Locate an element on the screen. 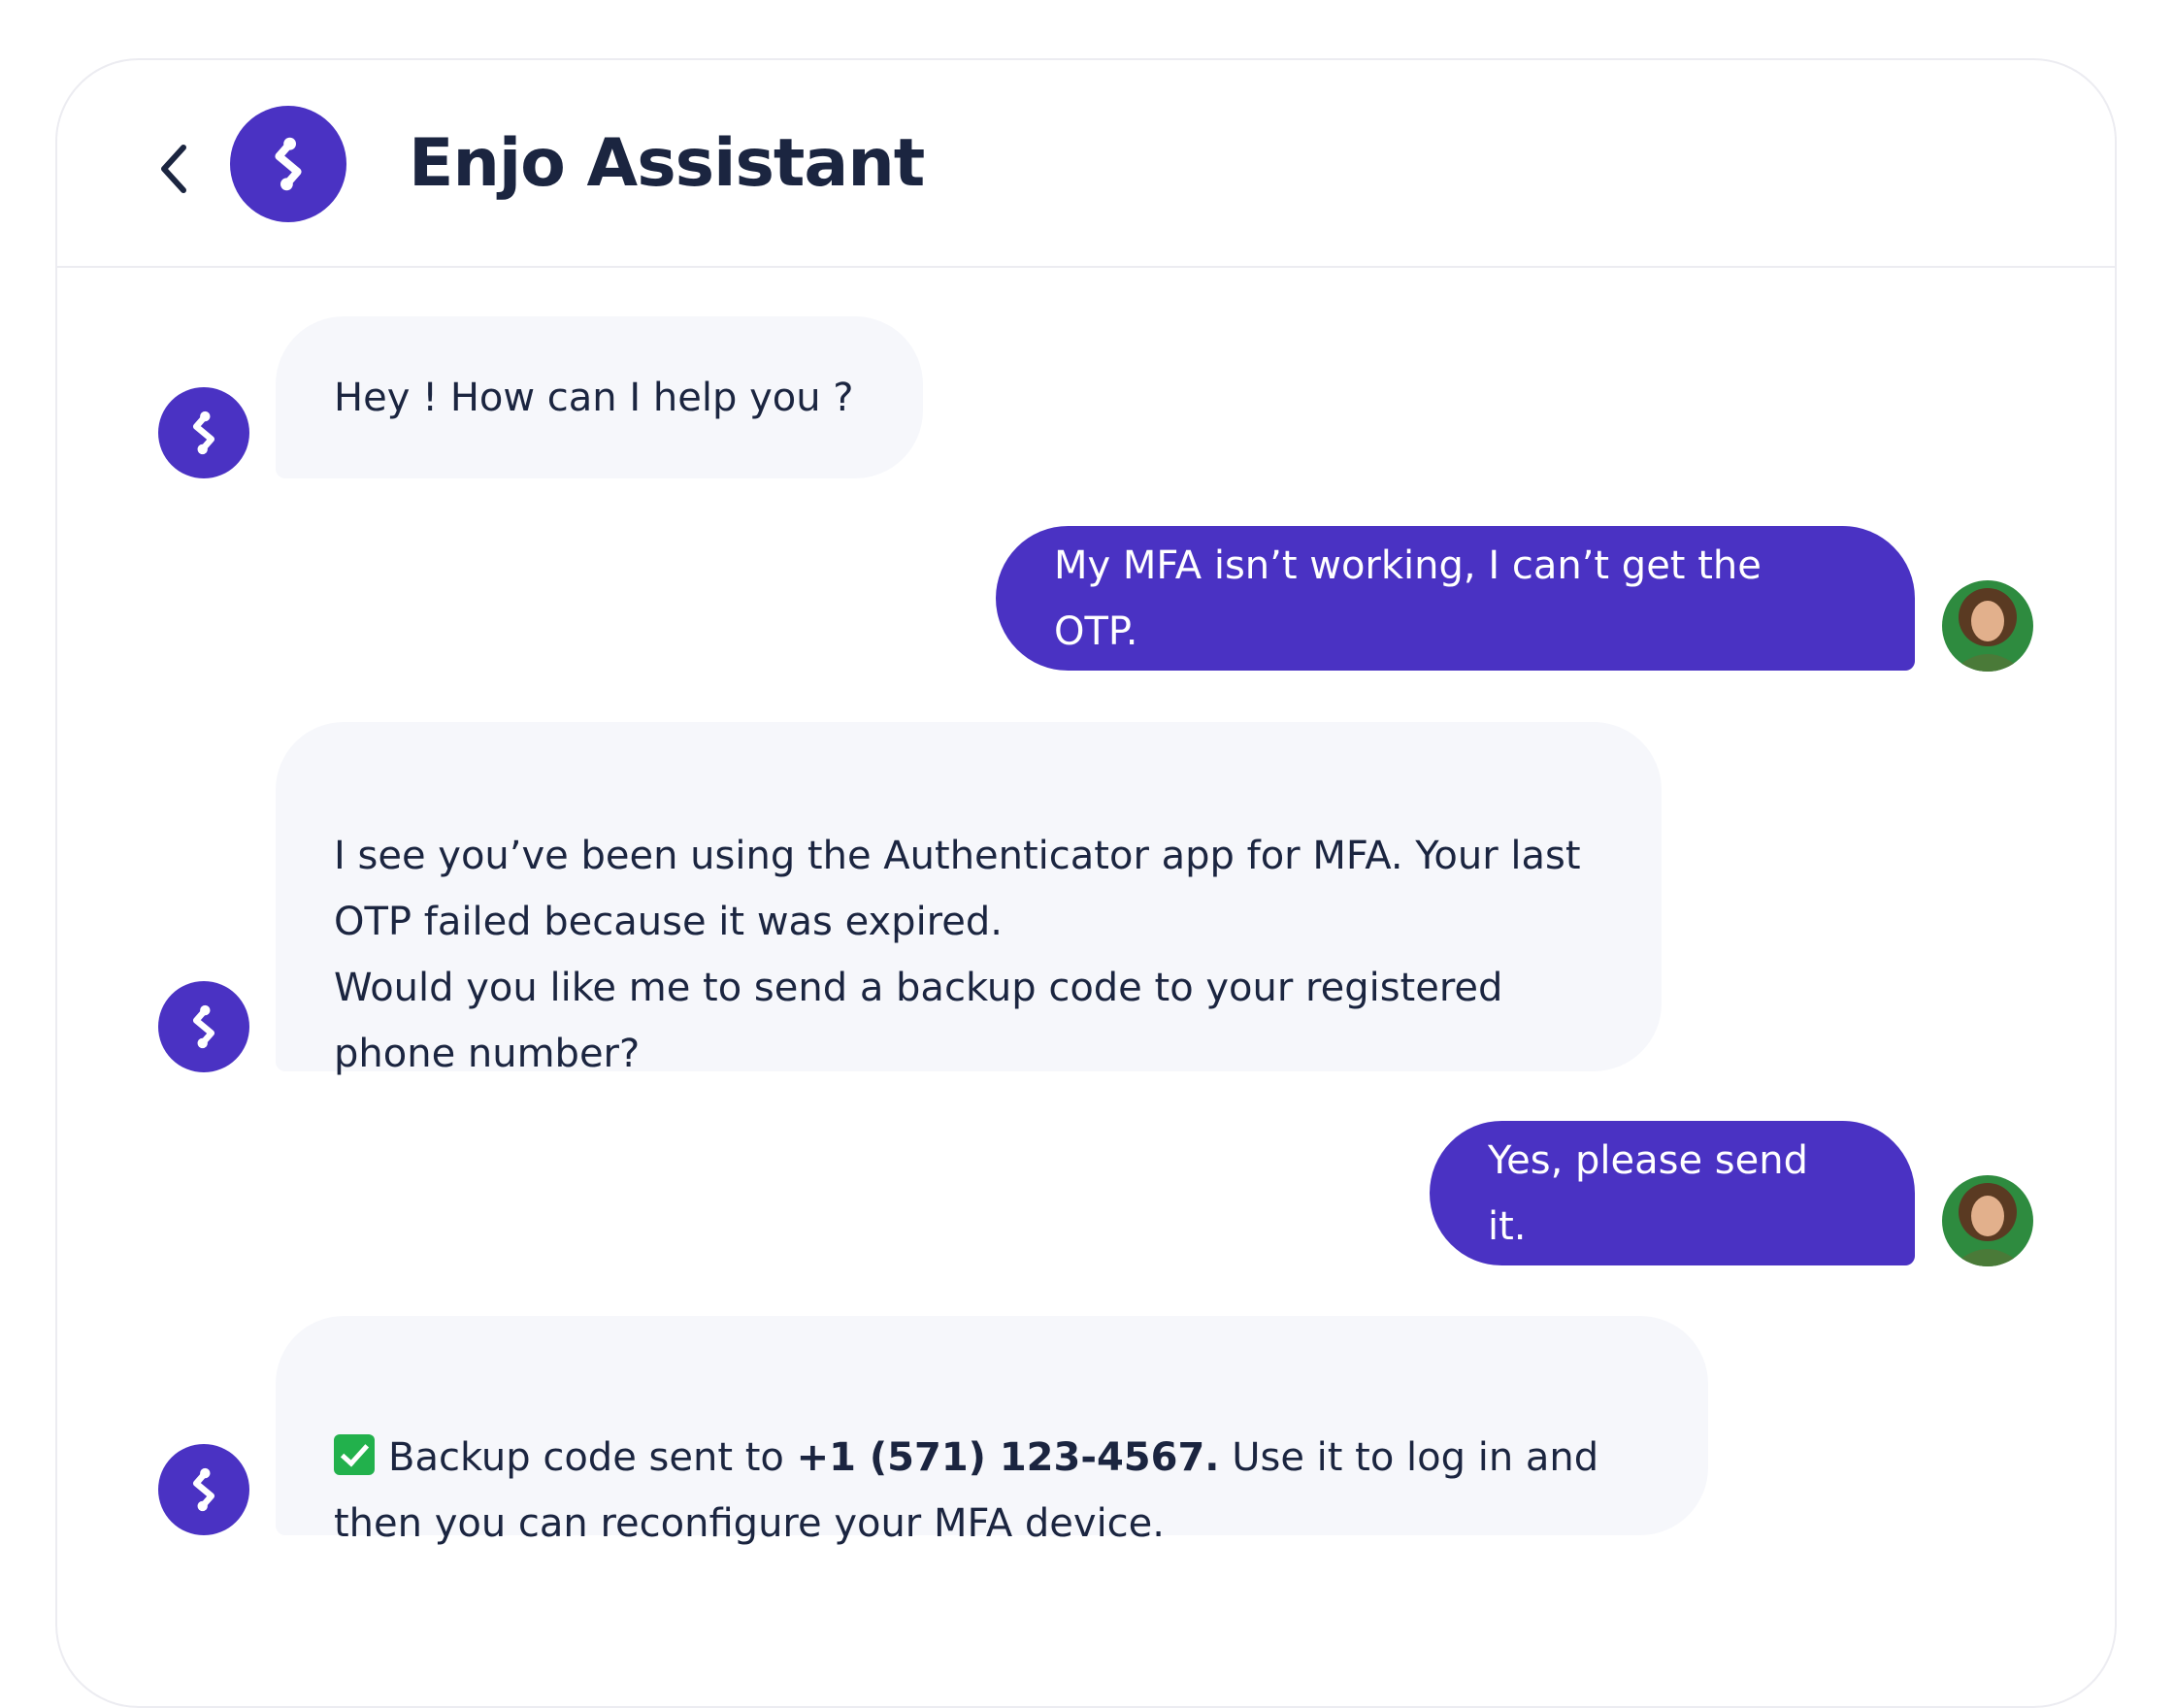 Image resolution: width=2174 pixels, height=1708 pixels. chevron-left-icon is located at coordinates (173, 169).